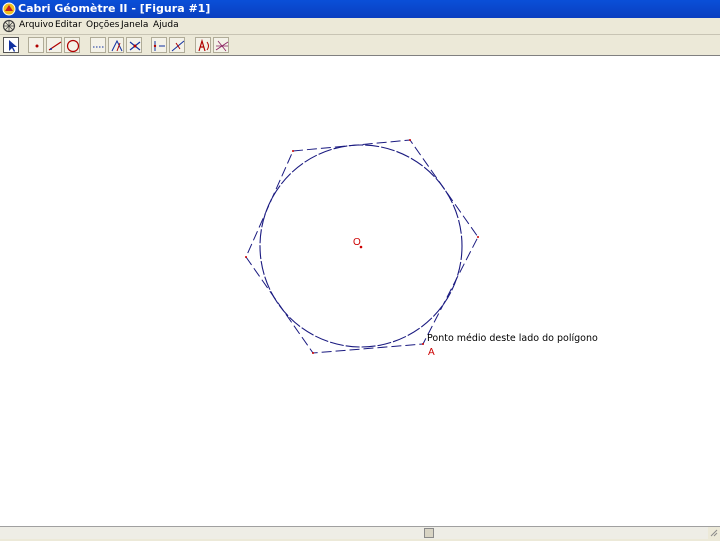 The height and width of the screenshot is (541, 720). I want to click on measure-tool-button, so click(177, 45).